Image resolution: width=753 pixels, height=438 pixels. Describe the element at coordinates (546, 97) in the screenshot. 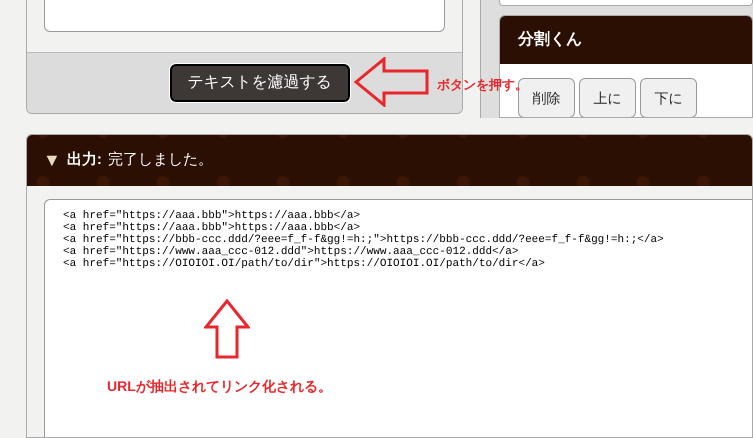

I see `splitter-button: 削除` at that location.